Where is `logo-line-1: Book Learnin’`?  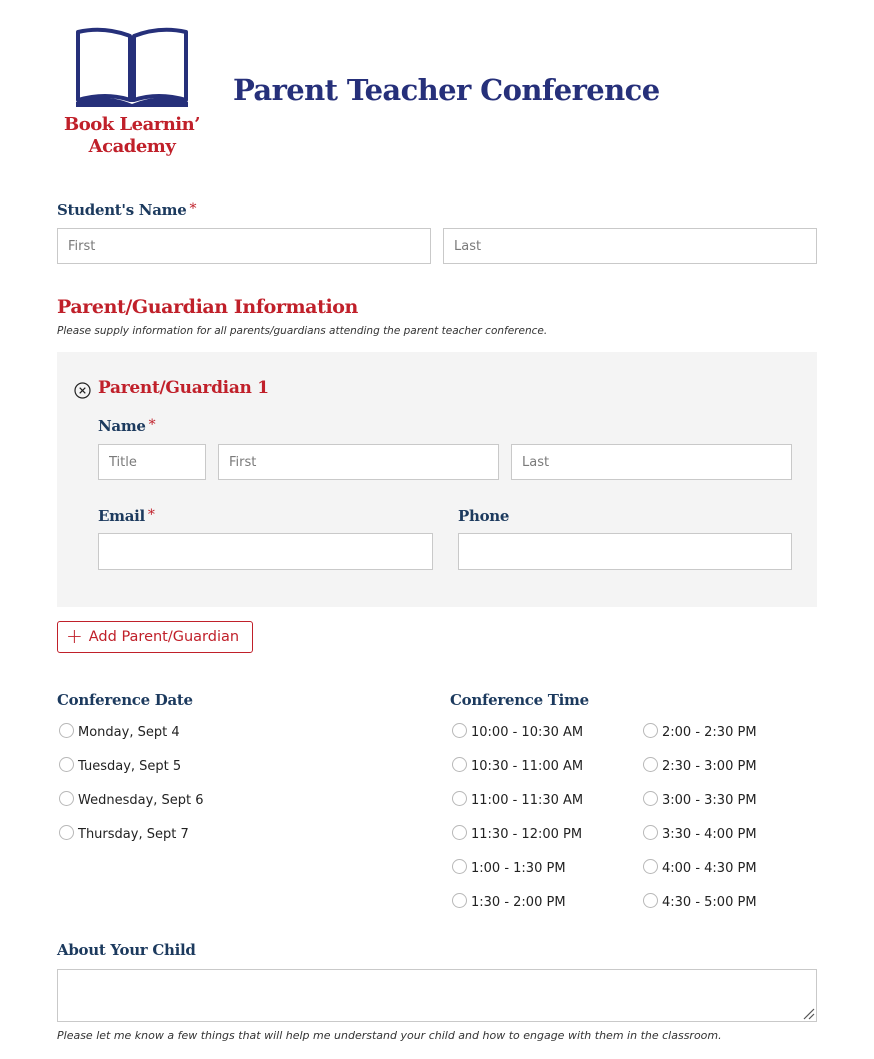
logo-line-1: Book Learnin’ is located at coordinates (132, 124).